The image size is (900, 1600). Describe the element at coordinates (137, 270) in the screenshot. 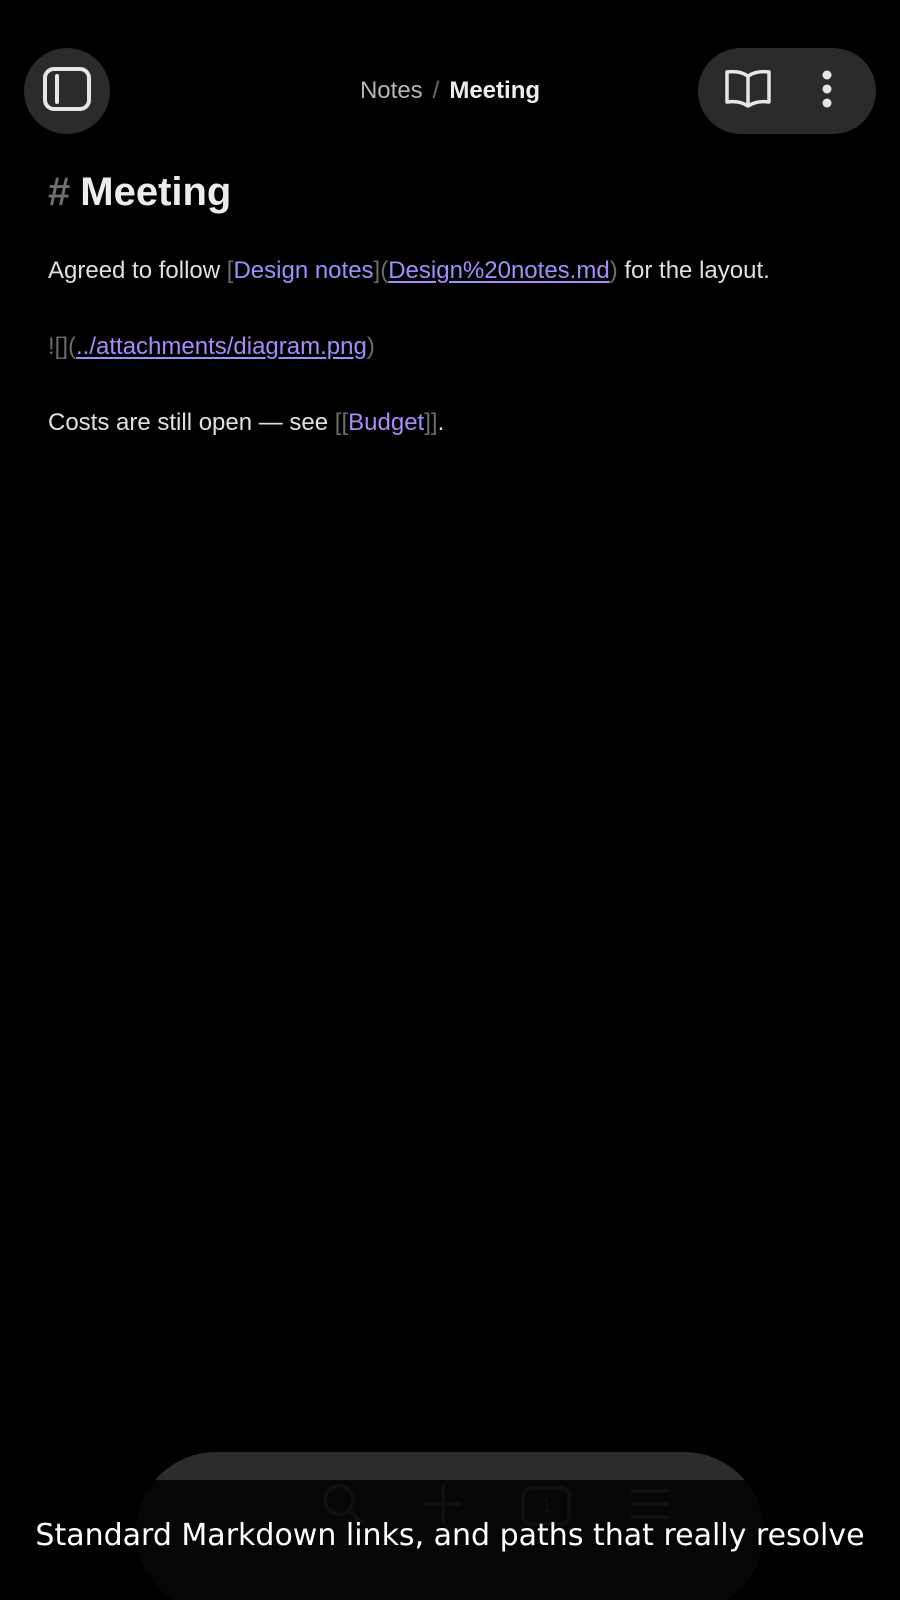

I see `para1-prefix: Agreed to follow` at that location.